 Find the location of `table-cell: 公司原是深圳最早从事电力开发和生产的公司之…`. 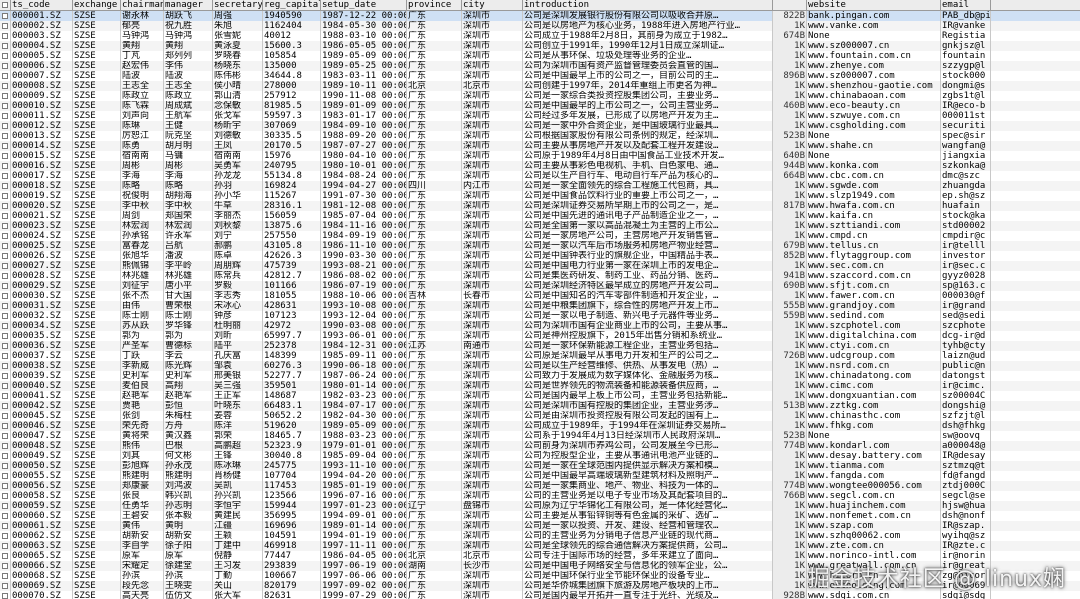

table-cell: 公司原是深圳最早从事电力开发和生产的公司之… is located at coordinates (648, 356).